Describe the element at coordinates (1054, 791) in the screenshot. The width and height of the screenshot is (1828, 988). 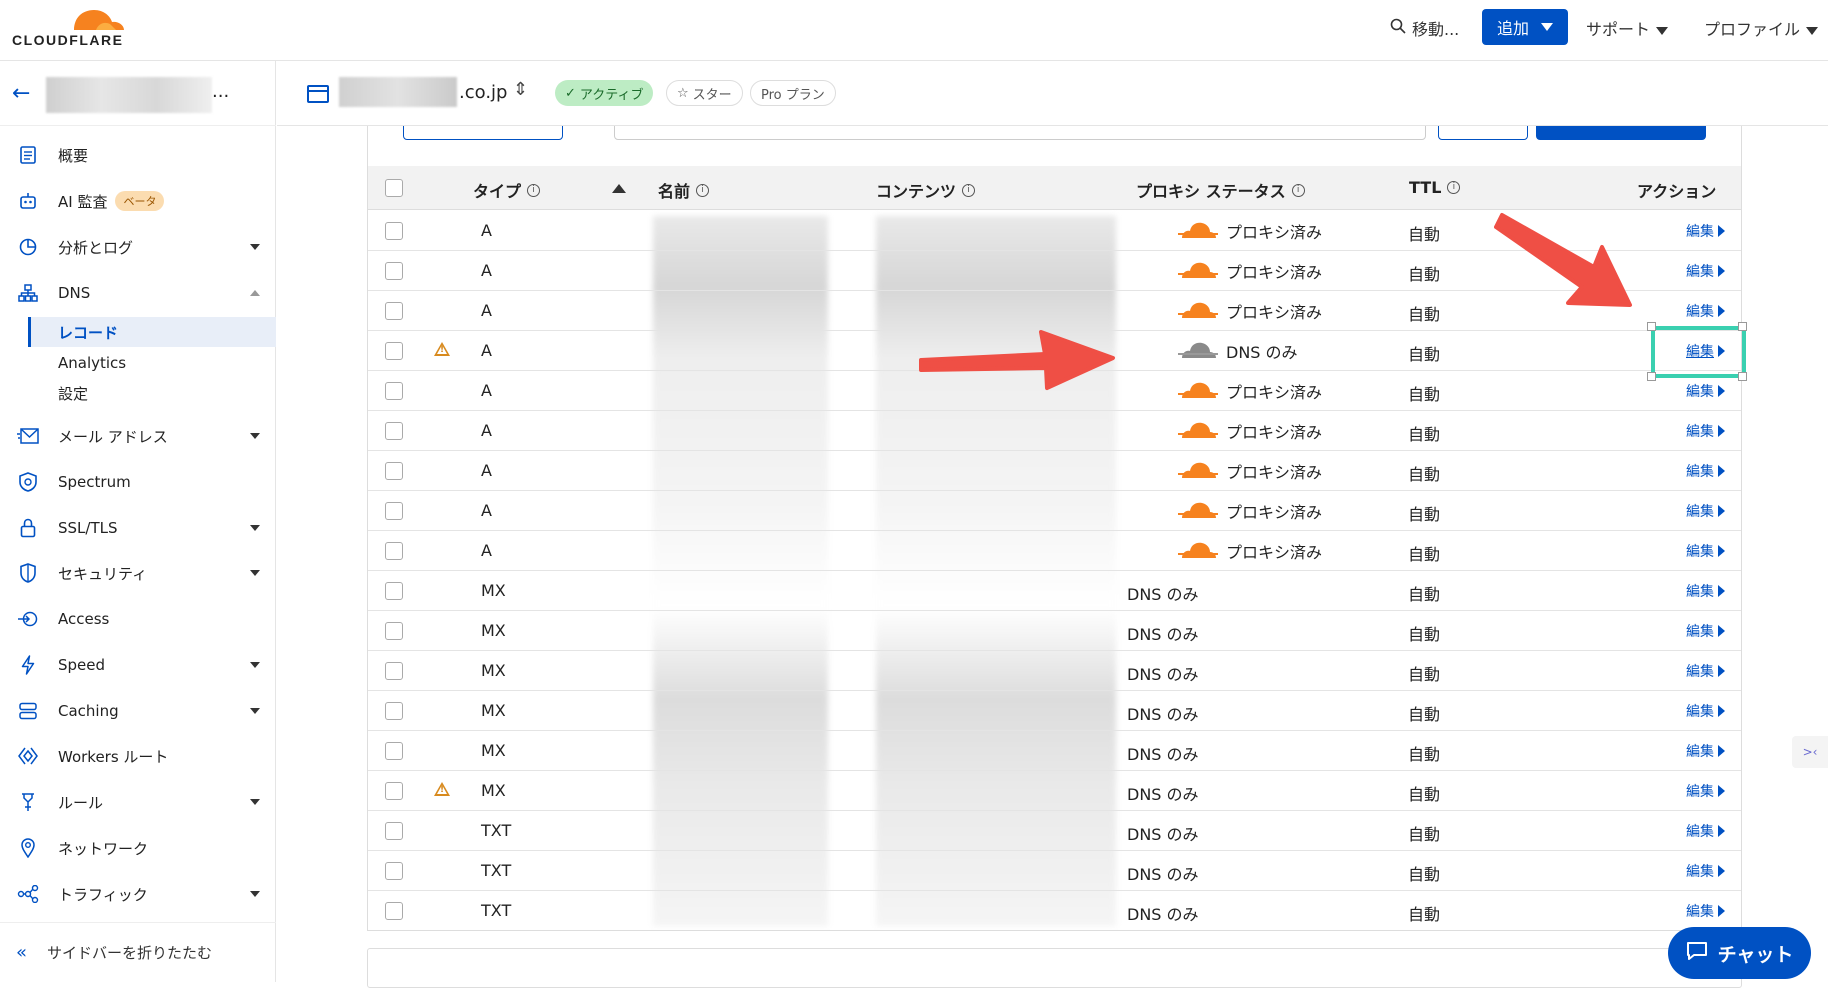
I see `table-row: ! MX DNS のみ 自動 編集` at that location.